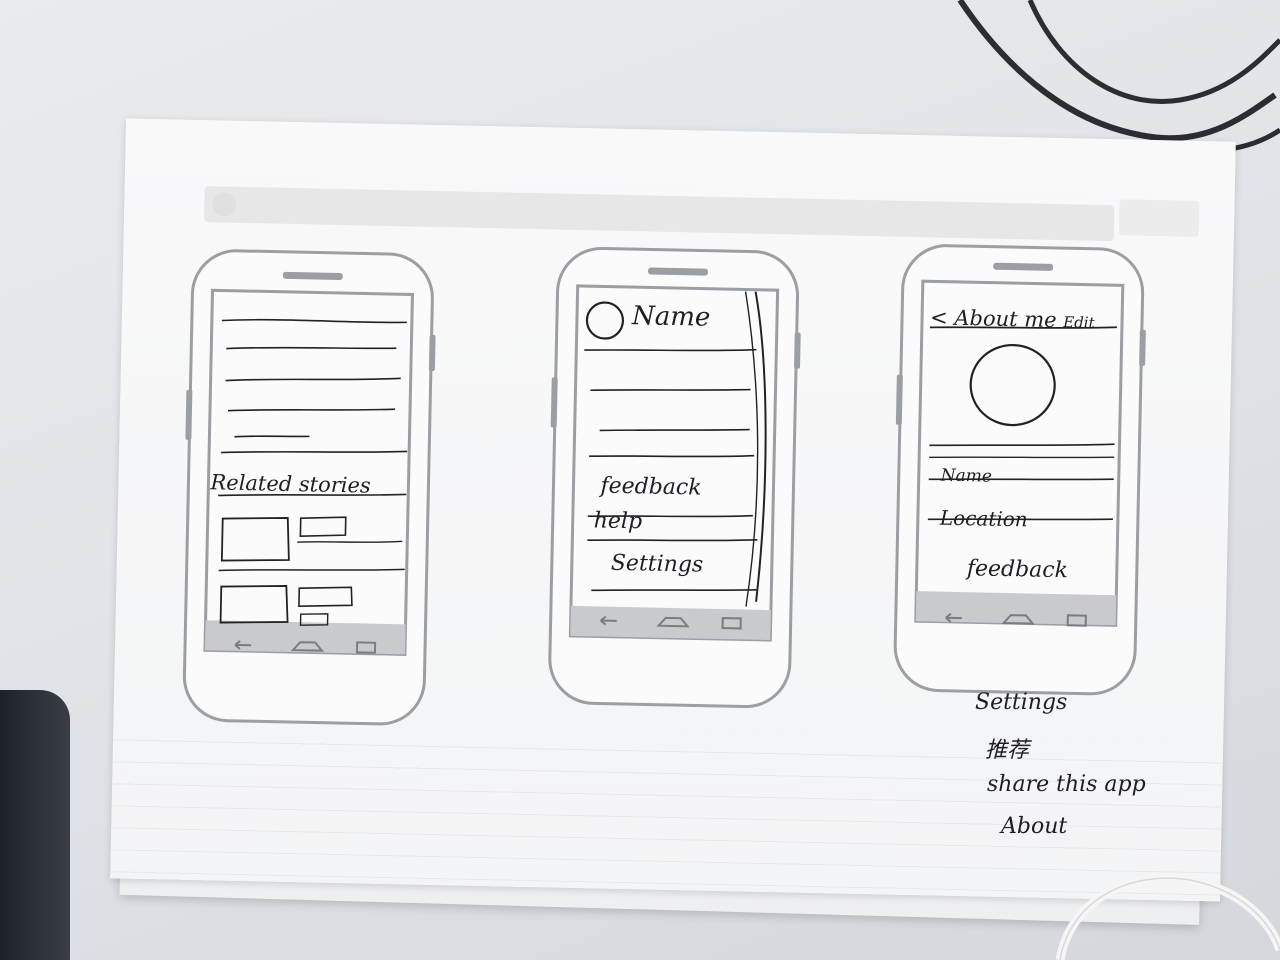 The height and width of the screenshot is (960, 1280). I want to click on cable-bottom, so click(1167, 916).